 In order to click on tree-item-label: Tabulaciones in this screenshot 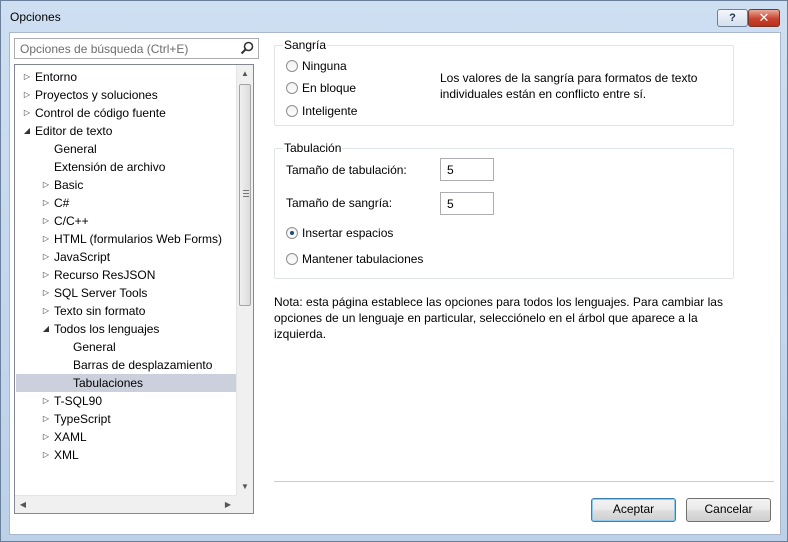, I will do `click(108, 383)`.